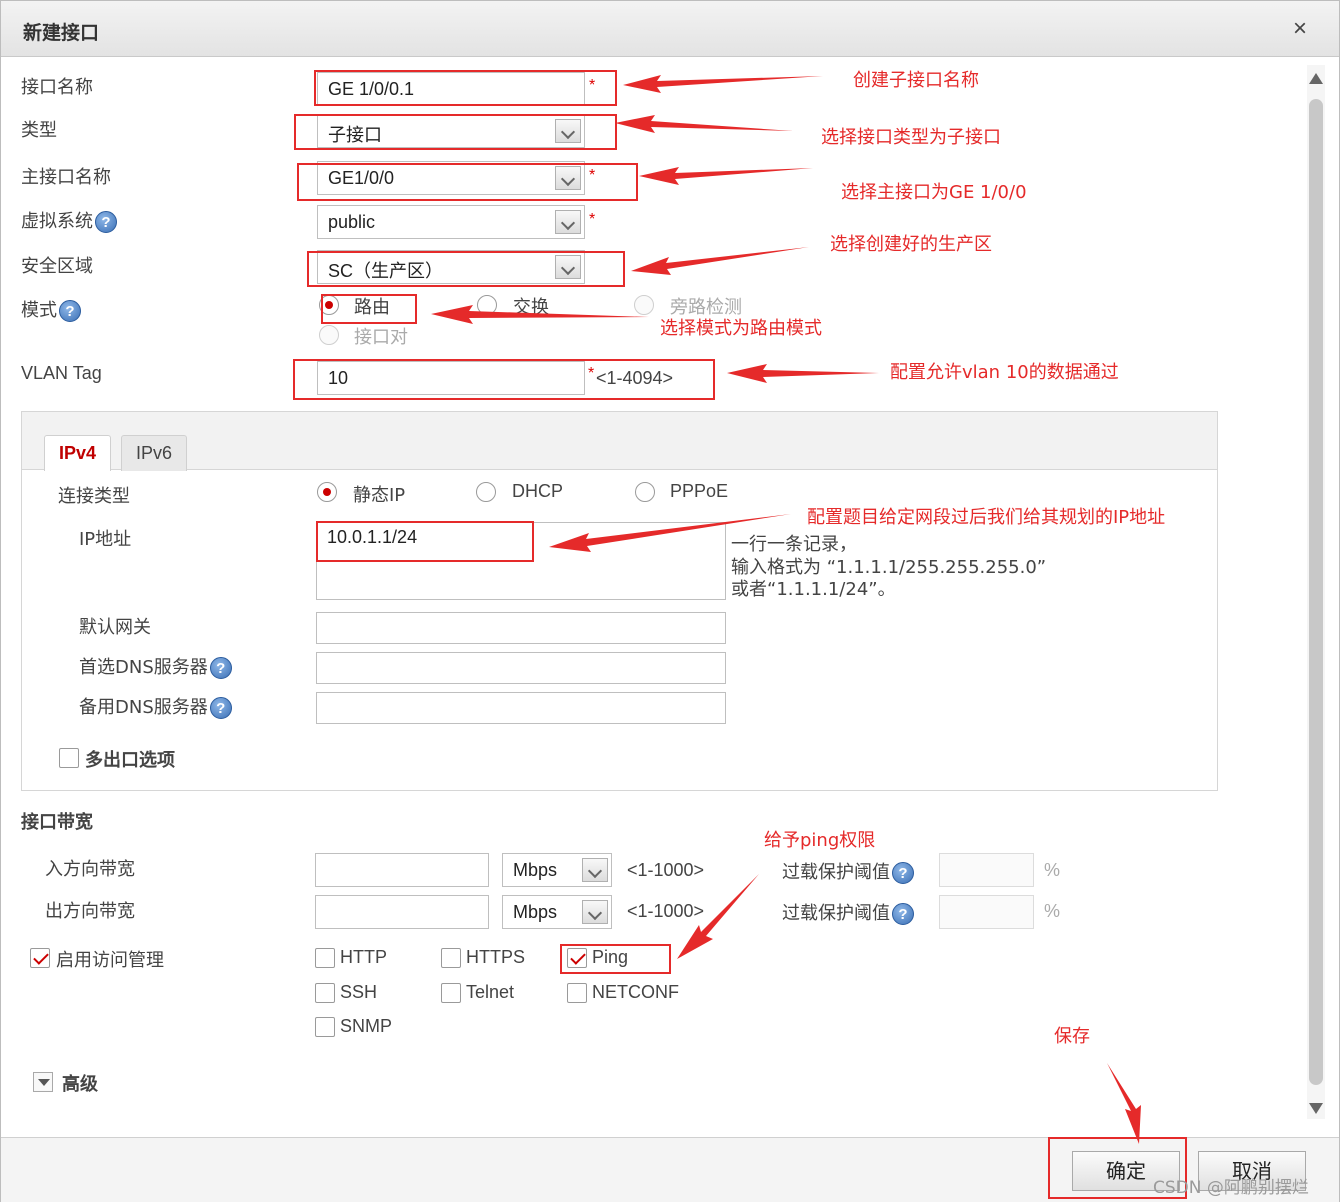 The image size is (1340, 1202). I want to click on https-checkbox, so click(451, 958).